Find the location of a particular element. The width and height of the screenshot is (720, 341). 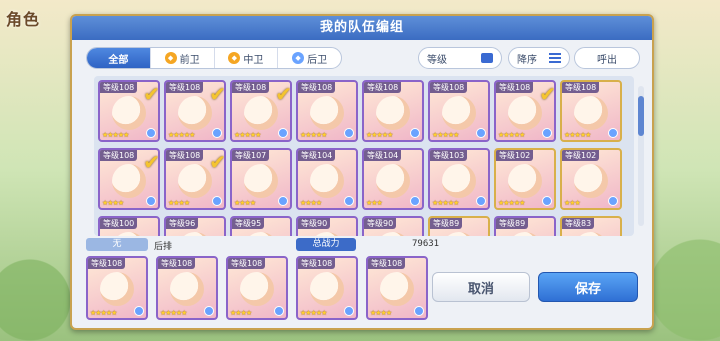

background-title: 角色 is located at coordinates (23, 19).